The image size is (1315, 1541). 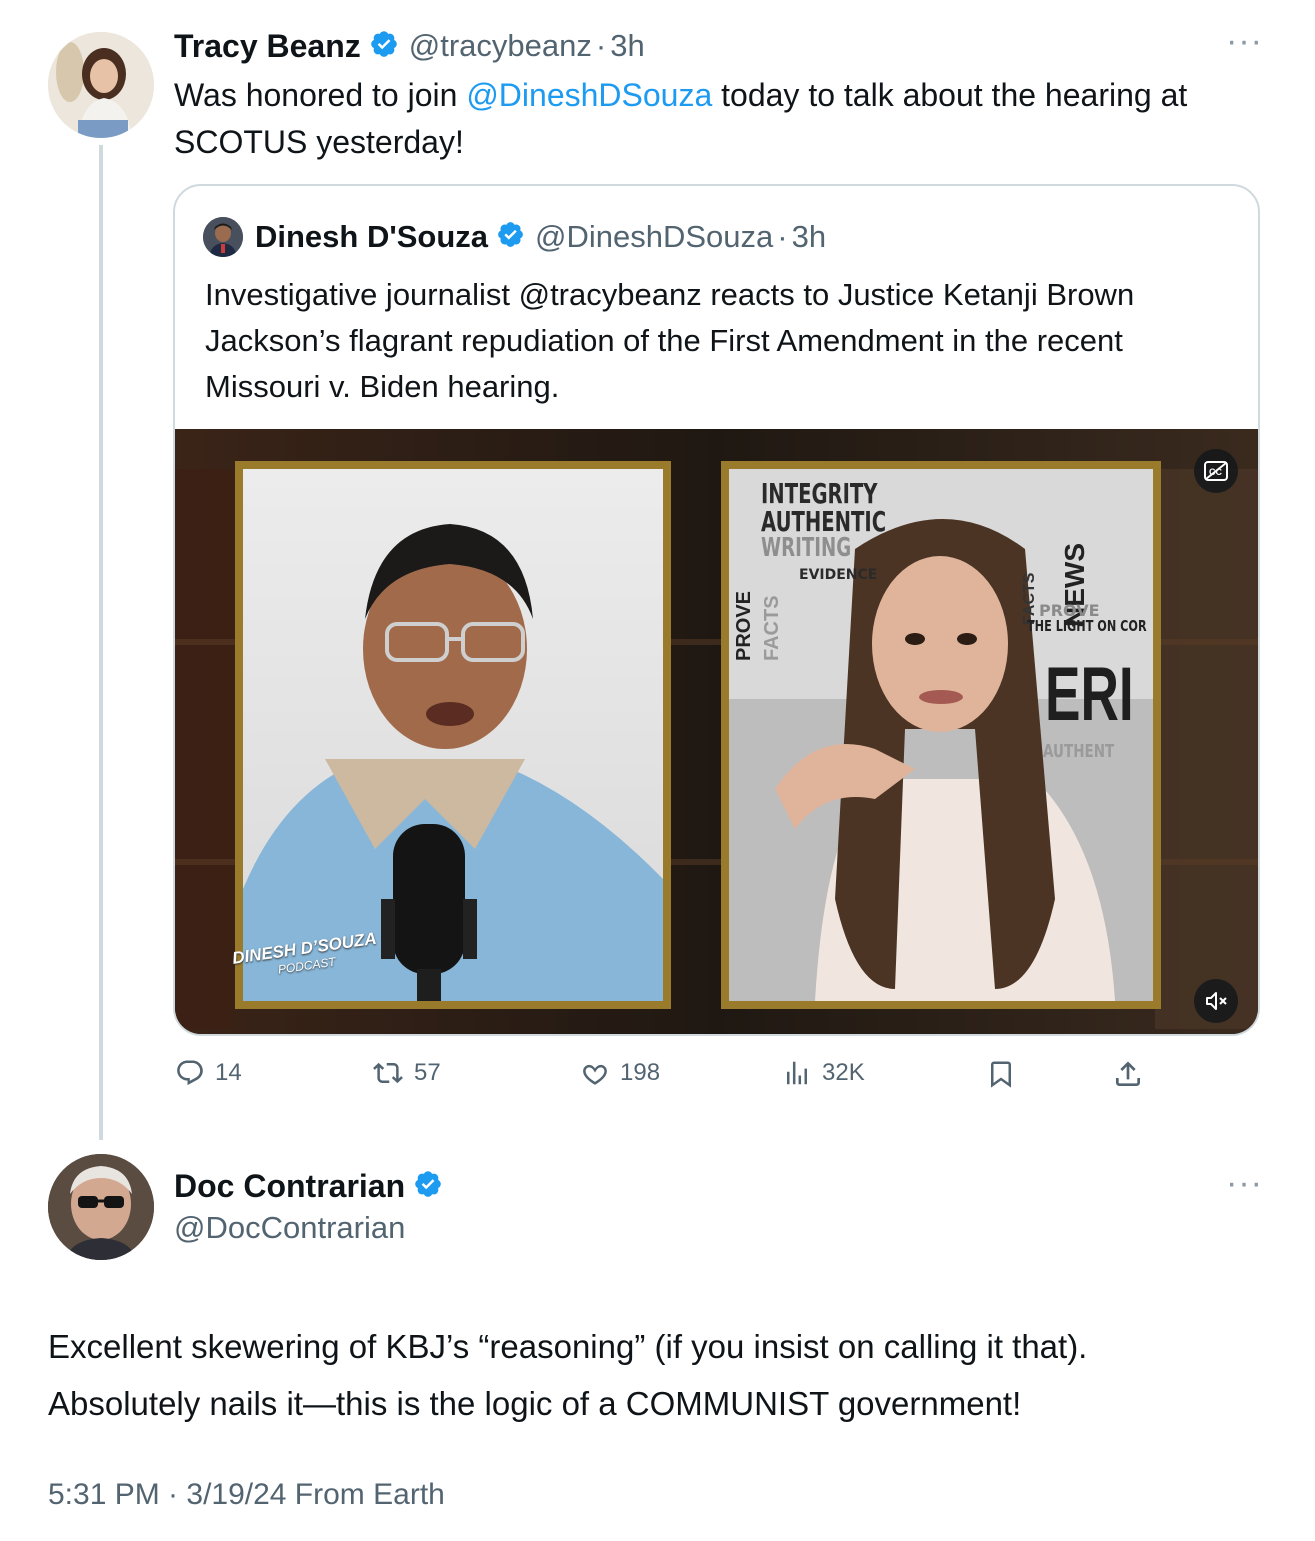 What do you see at coordinates (654, 237) in the screenshot?
I see `quoted-author-handle: @DineshDSouza` at bounding box center [654, 237].